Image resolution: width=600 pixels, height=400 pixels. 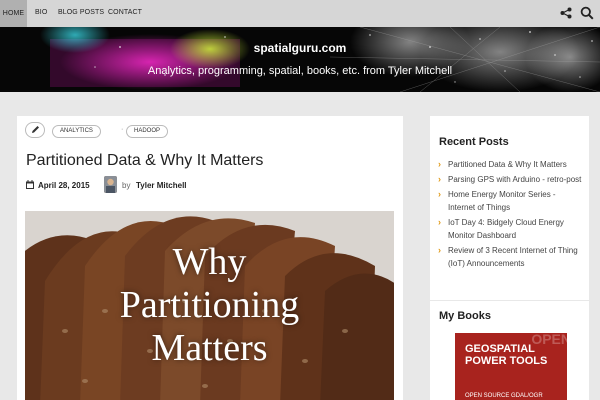 I want to click on top-navigation: HOME BIO BLOG POSTS CONTACT, so click(x=300, y=13).